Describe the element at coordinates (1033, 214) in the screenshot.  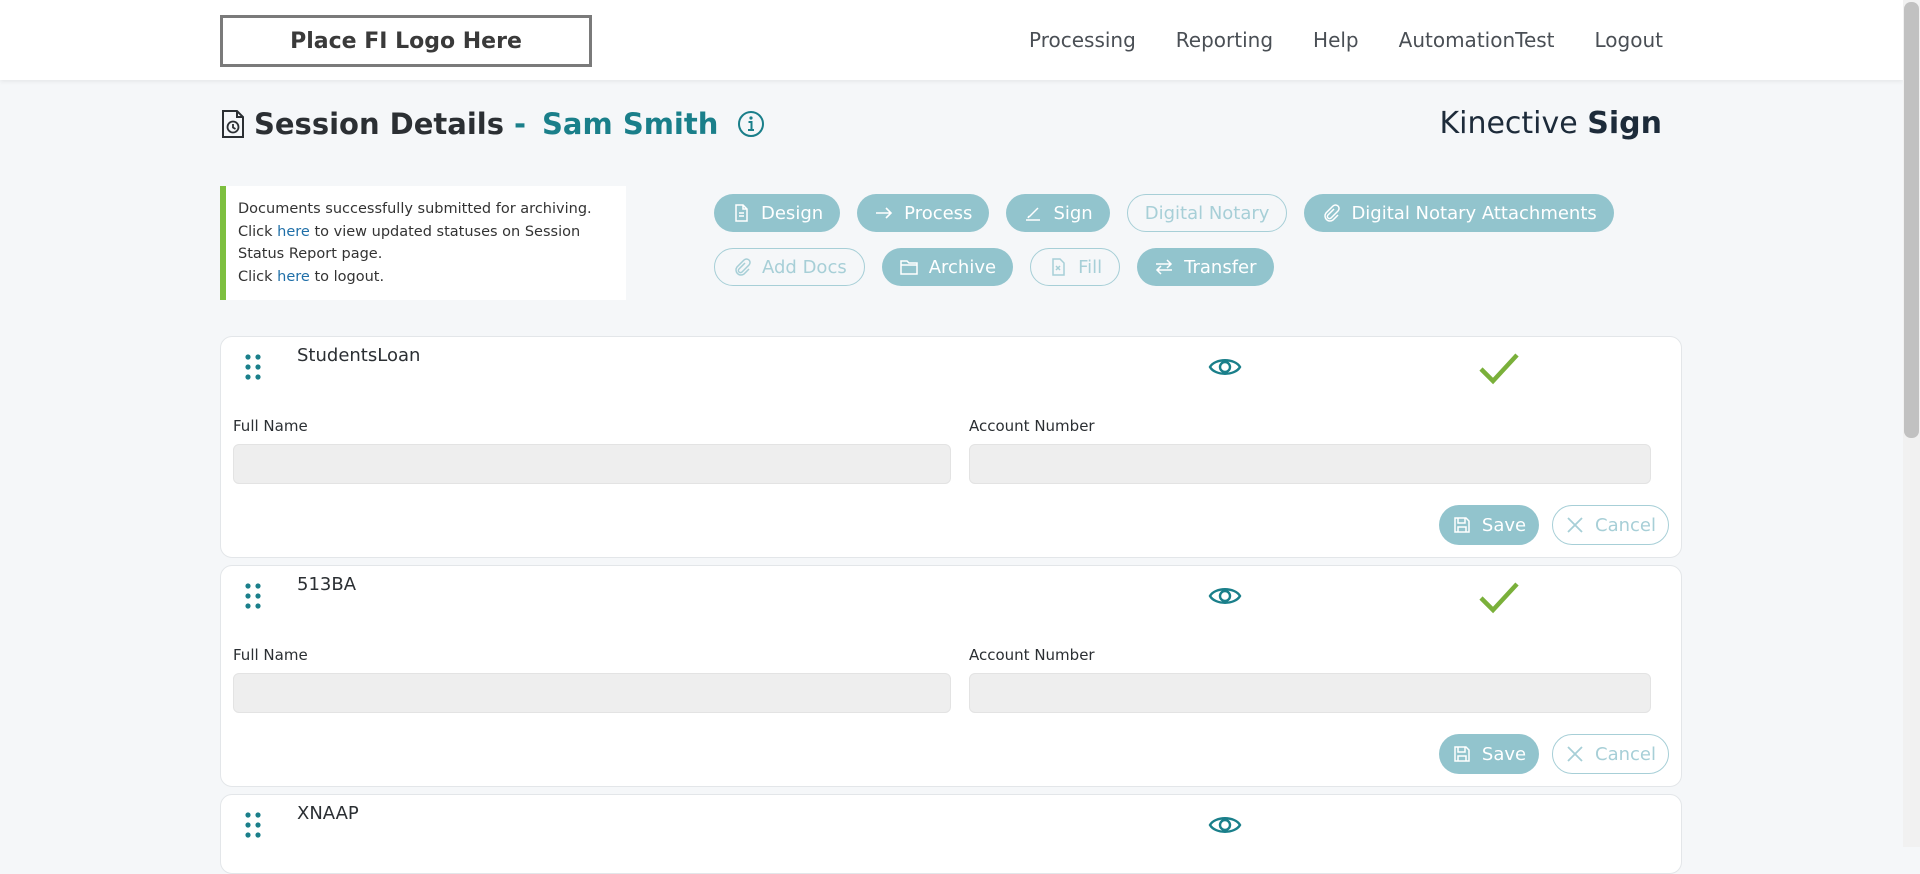
I see `pen-icon` at that location.